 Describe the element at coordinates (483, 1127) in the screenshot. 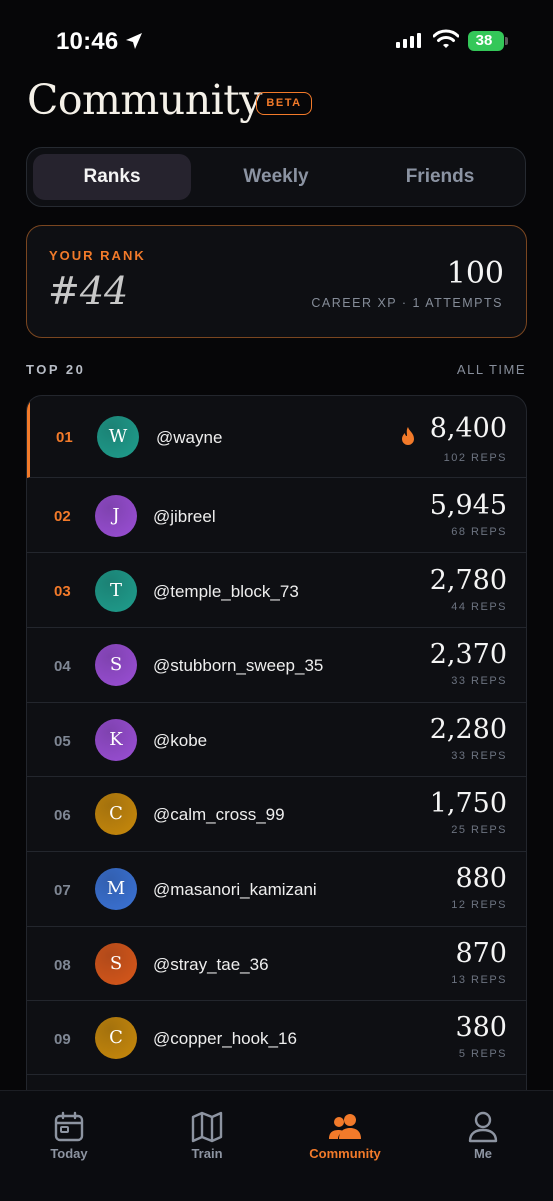

I see `person-icon` at that location.